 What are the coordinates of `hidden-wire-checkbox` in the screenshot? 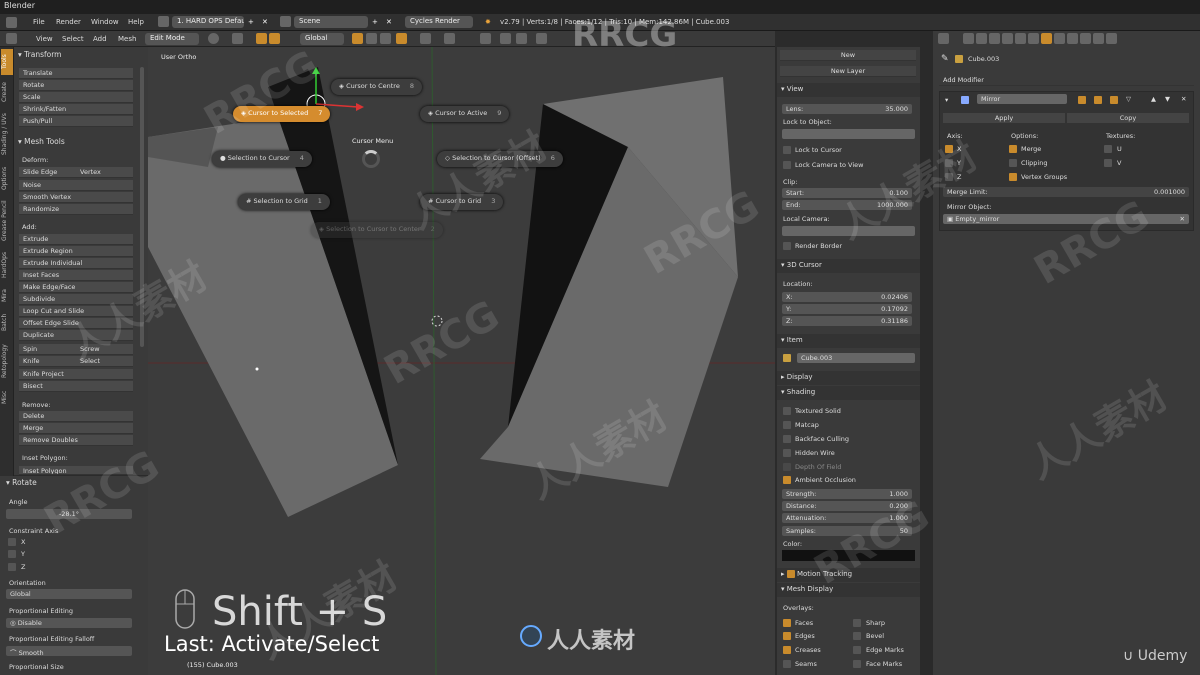 It's located at (787, 453).